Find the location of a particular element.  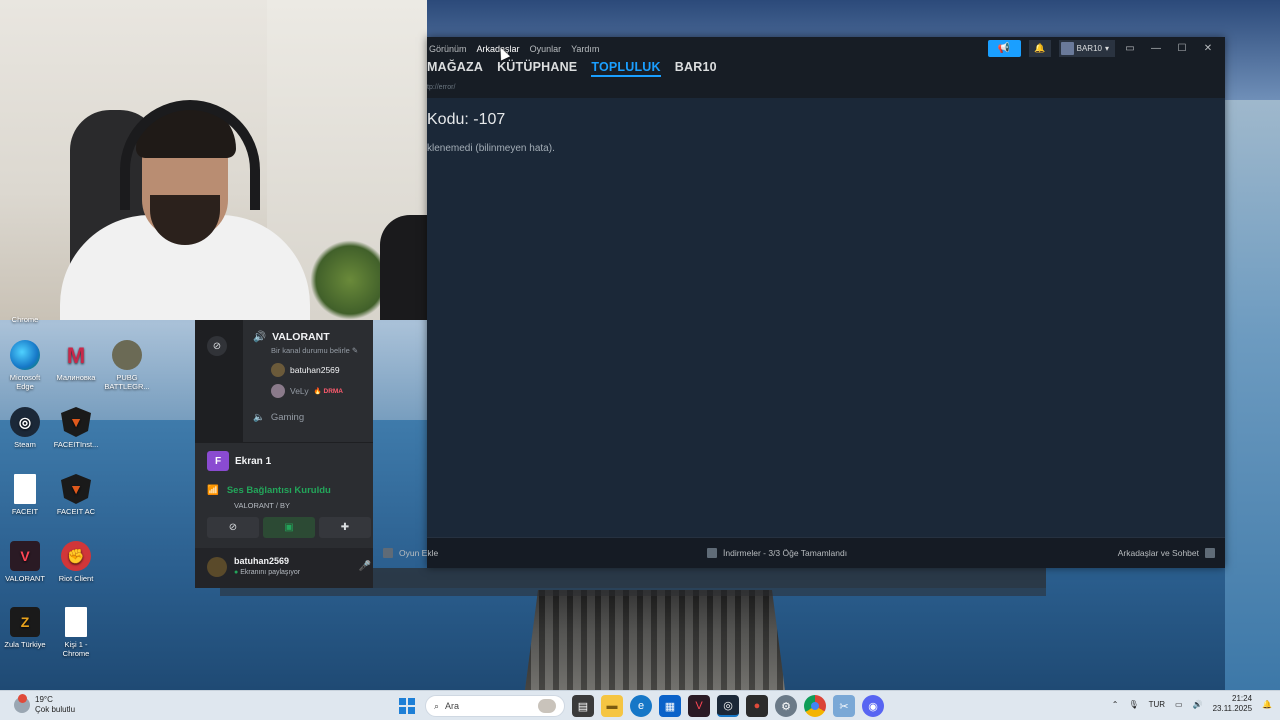

chevron-down-icon: ▾ is located at coordinates (1106, 48).